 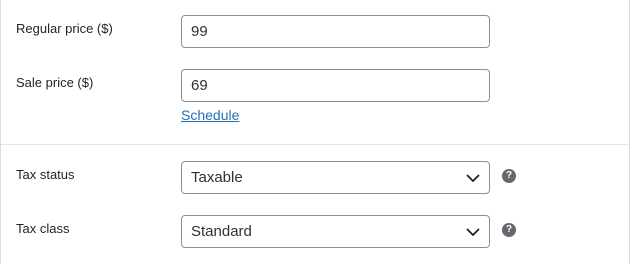 I want to click on sale-price-input: 69, so click(x=335, y=85).